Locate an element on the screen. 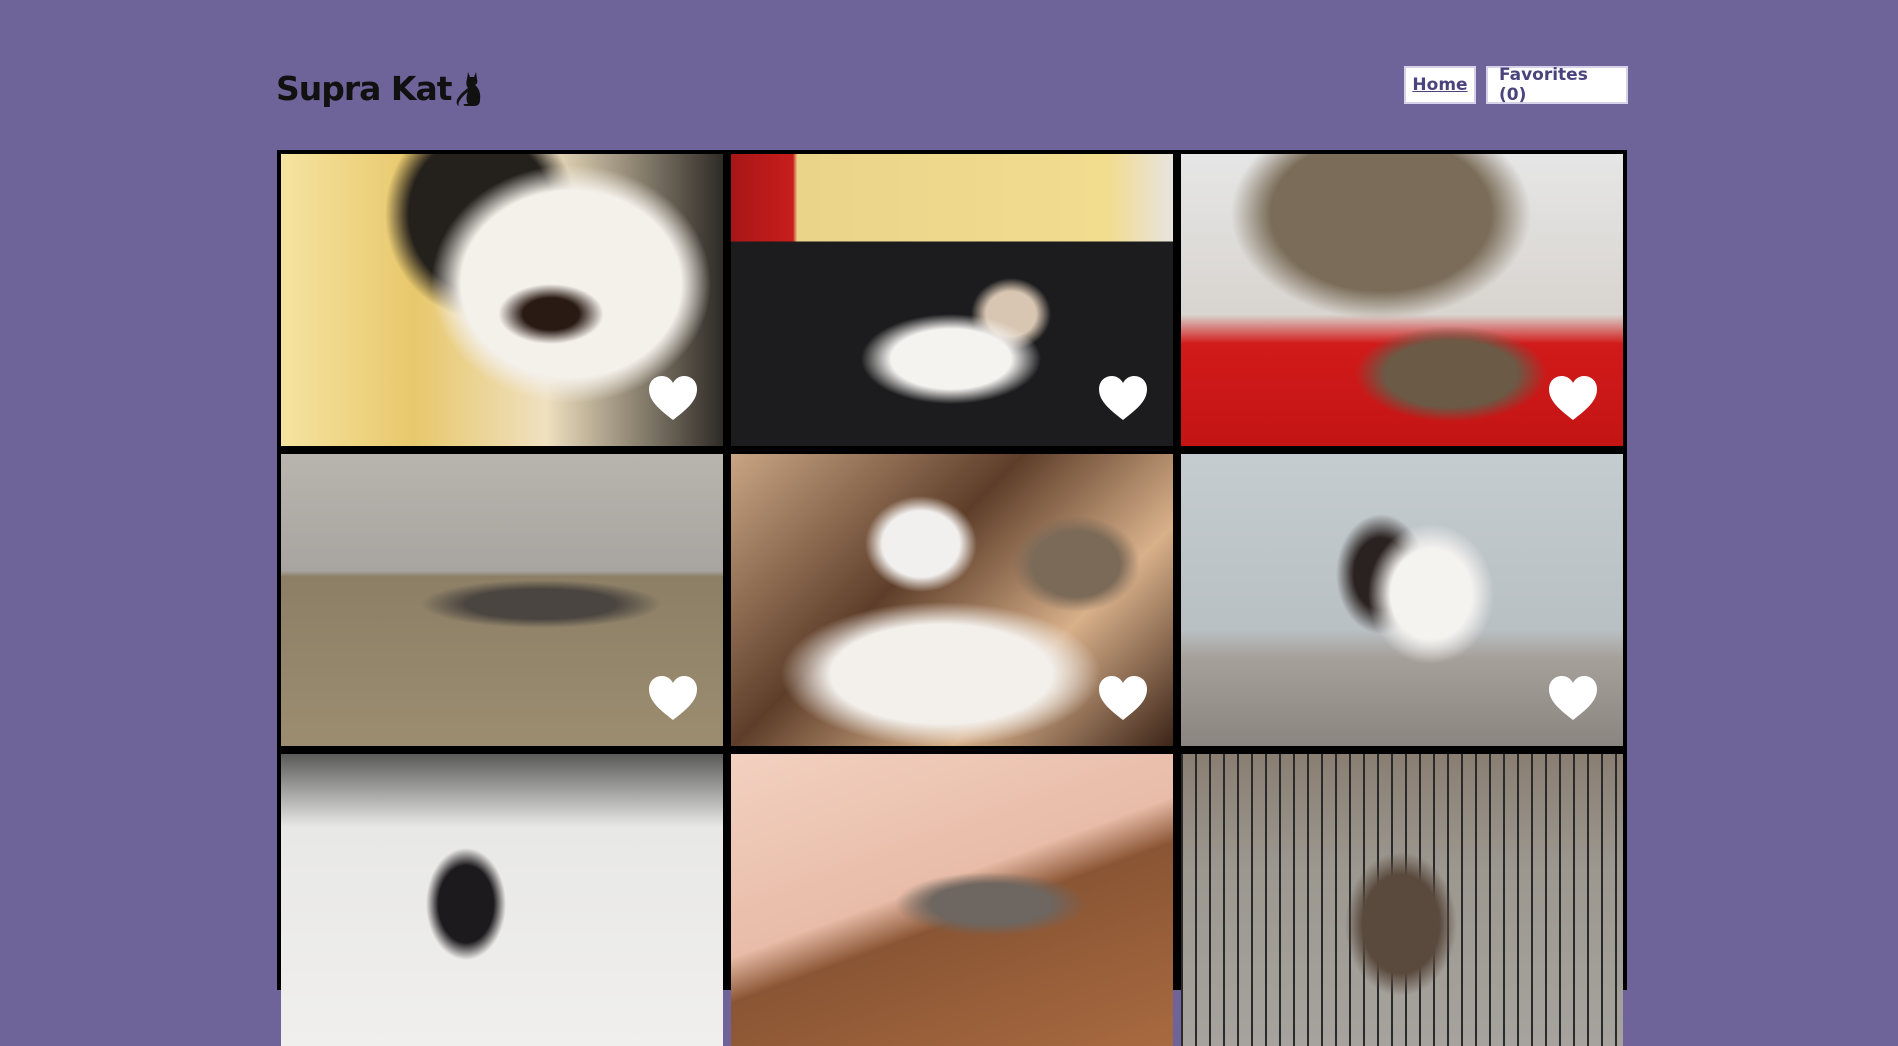 This screenshot has height=1046, width=1898. home-link: Home is located at coordinates (1440, 85).